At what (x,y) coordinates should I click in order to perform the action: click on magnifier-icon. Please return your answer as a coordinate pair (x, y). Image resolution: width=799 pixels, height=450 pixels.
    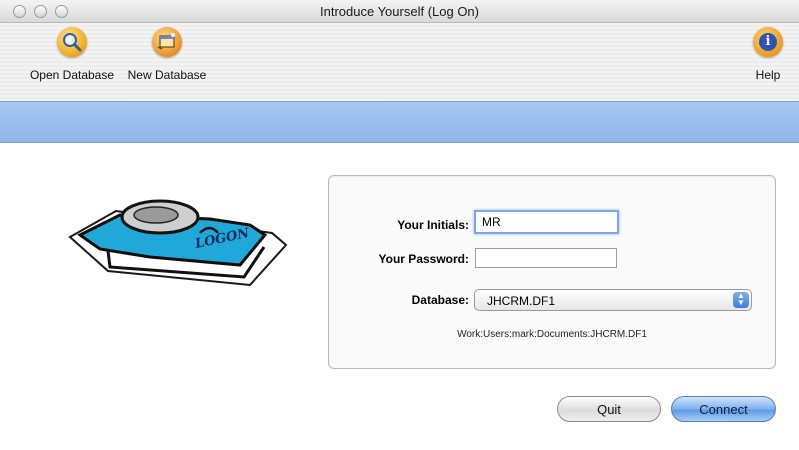
    Looking at the image, I should click on (72, 42).